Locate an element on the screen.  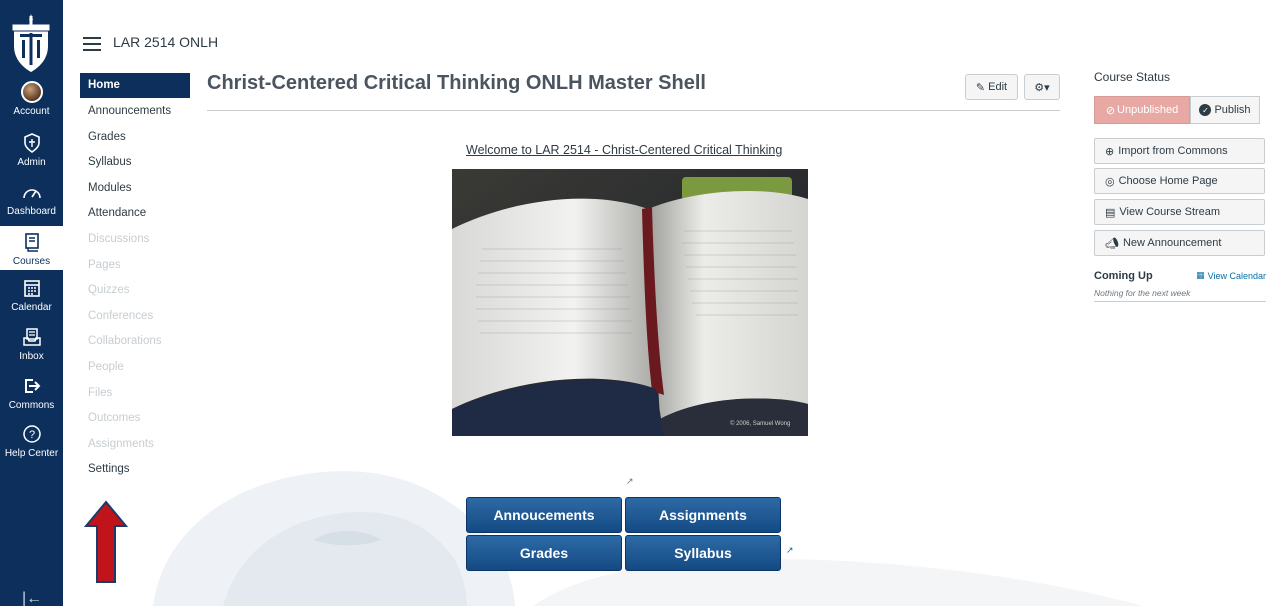
course-nav-collaborations: Collaborations is located at coordinates (135, 342).